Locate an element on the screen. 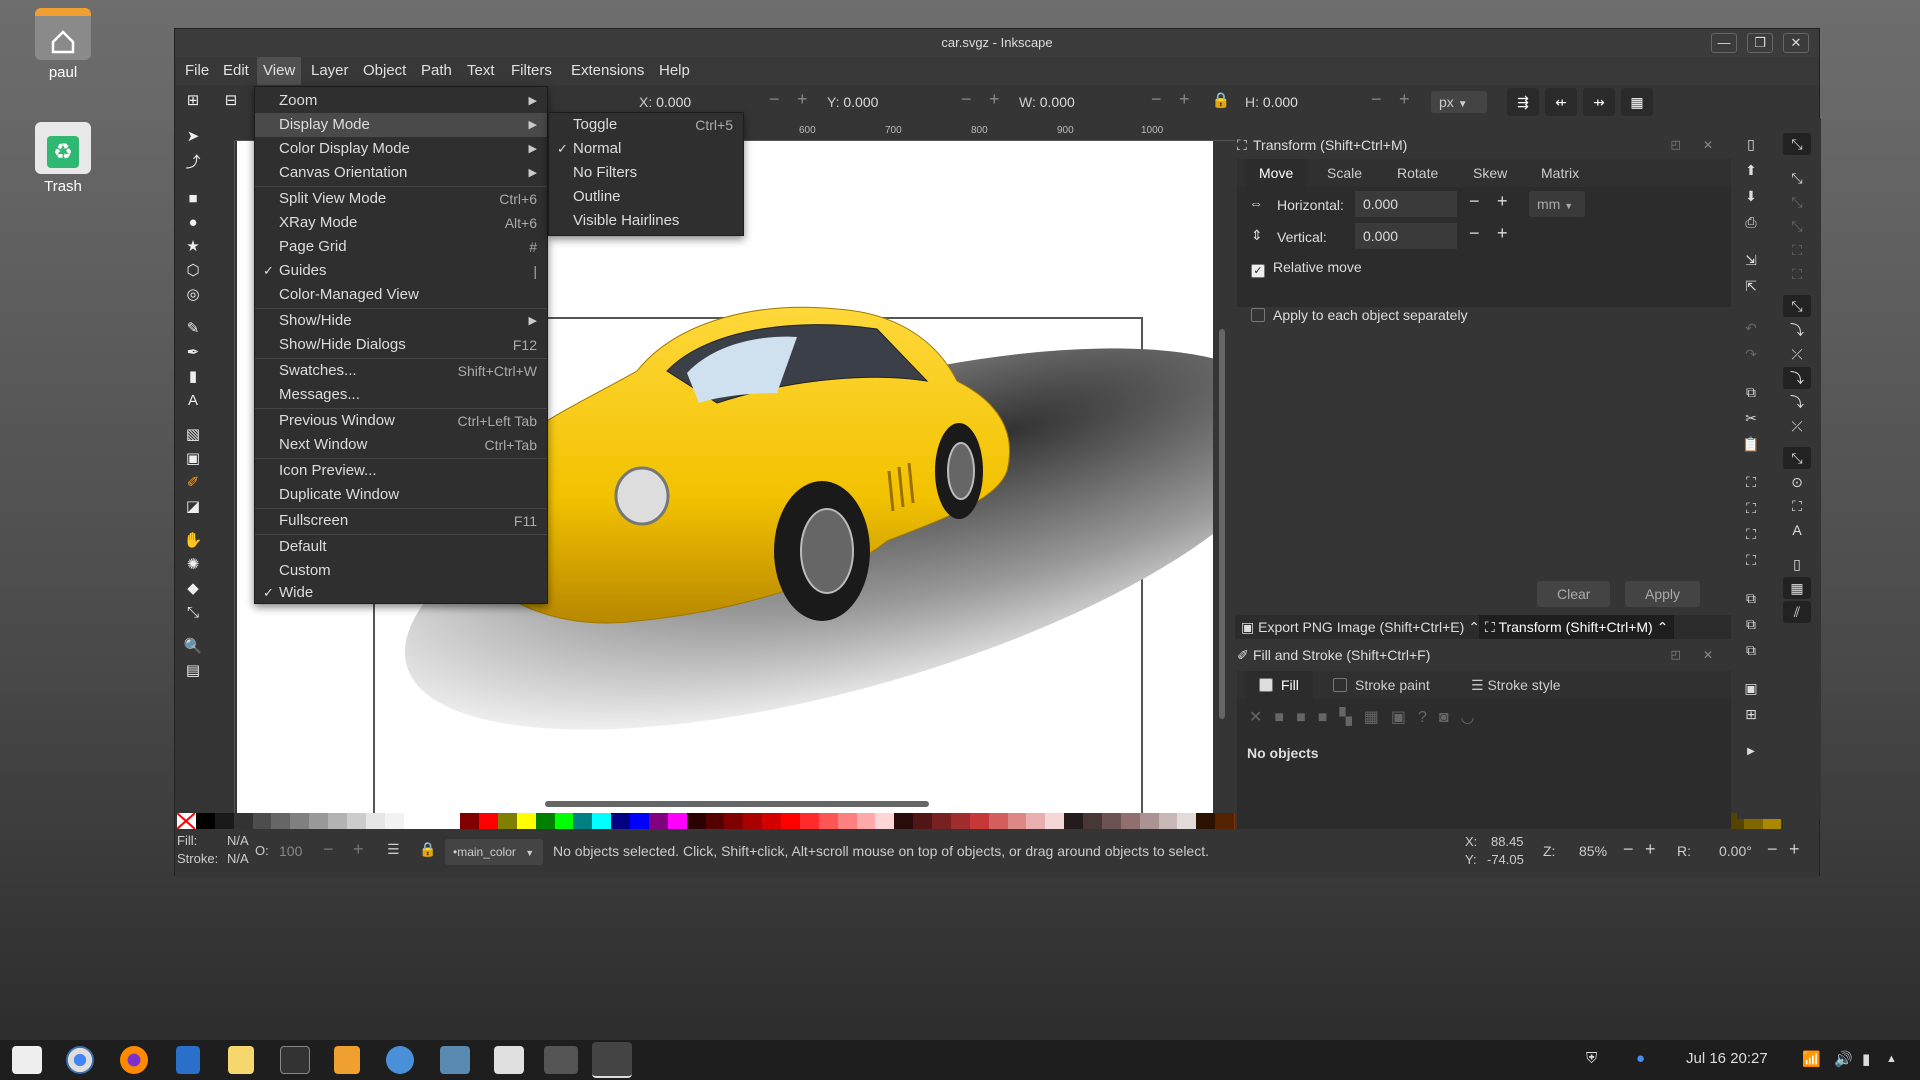  more-arrow-icon: ▶ is located at coordinates (1751, 752).